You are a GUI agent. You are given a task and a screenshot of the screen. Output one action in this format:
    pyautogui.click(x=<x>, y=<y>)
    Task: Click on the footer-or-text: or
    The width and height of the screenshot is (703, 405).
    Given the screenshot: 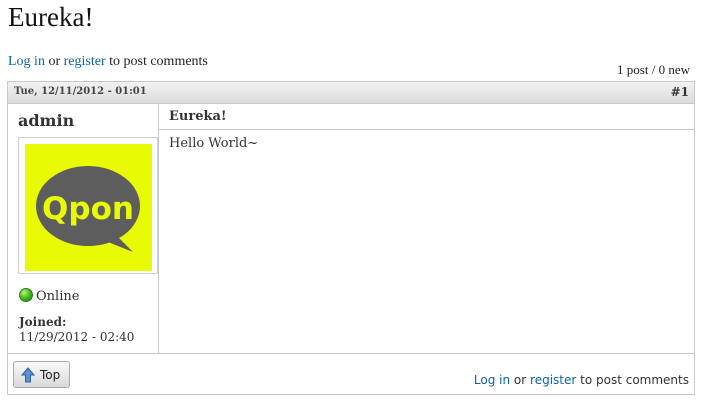 What is the action you would take?
    pyautogui.click(x=520, y=380)
    